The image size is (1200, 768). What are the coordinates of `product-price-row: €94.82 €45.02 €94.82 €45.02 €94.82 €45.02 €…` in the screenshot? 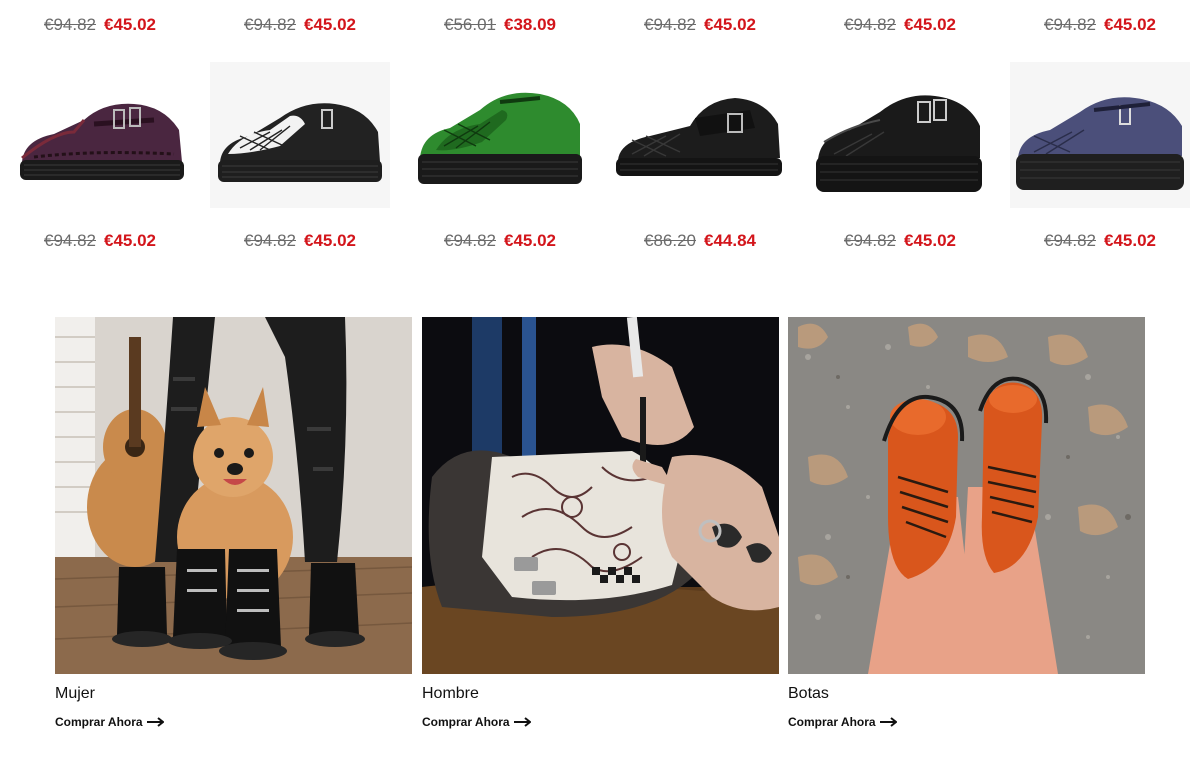 It's located at (600, 241).